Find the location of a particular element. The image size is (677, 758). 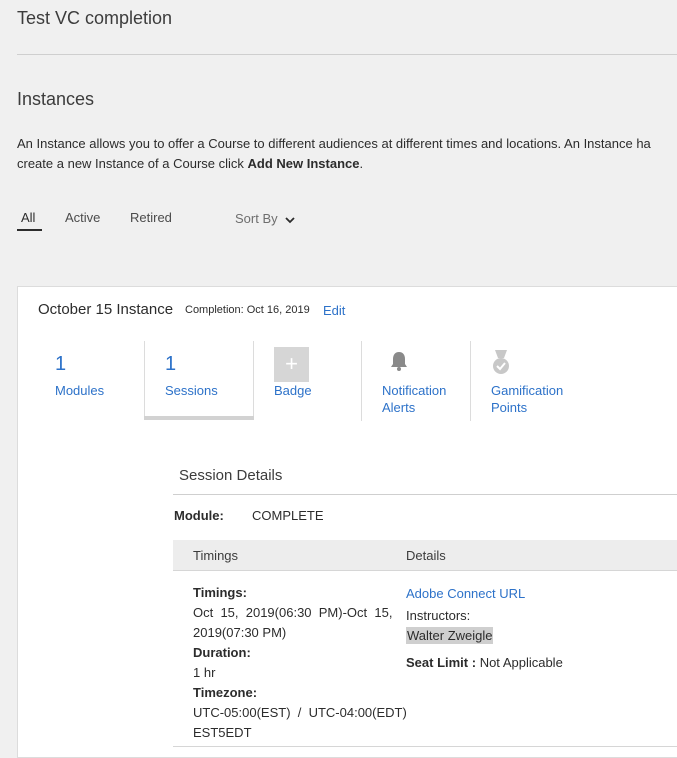

session-table-header: Timings Details is located at coordinates (425, 555).